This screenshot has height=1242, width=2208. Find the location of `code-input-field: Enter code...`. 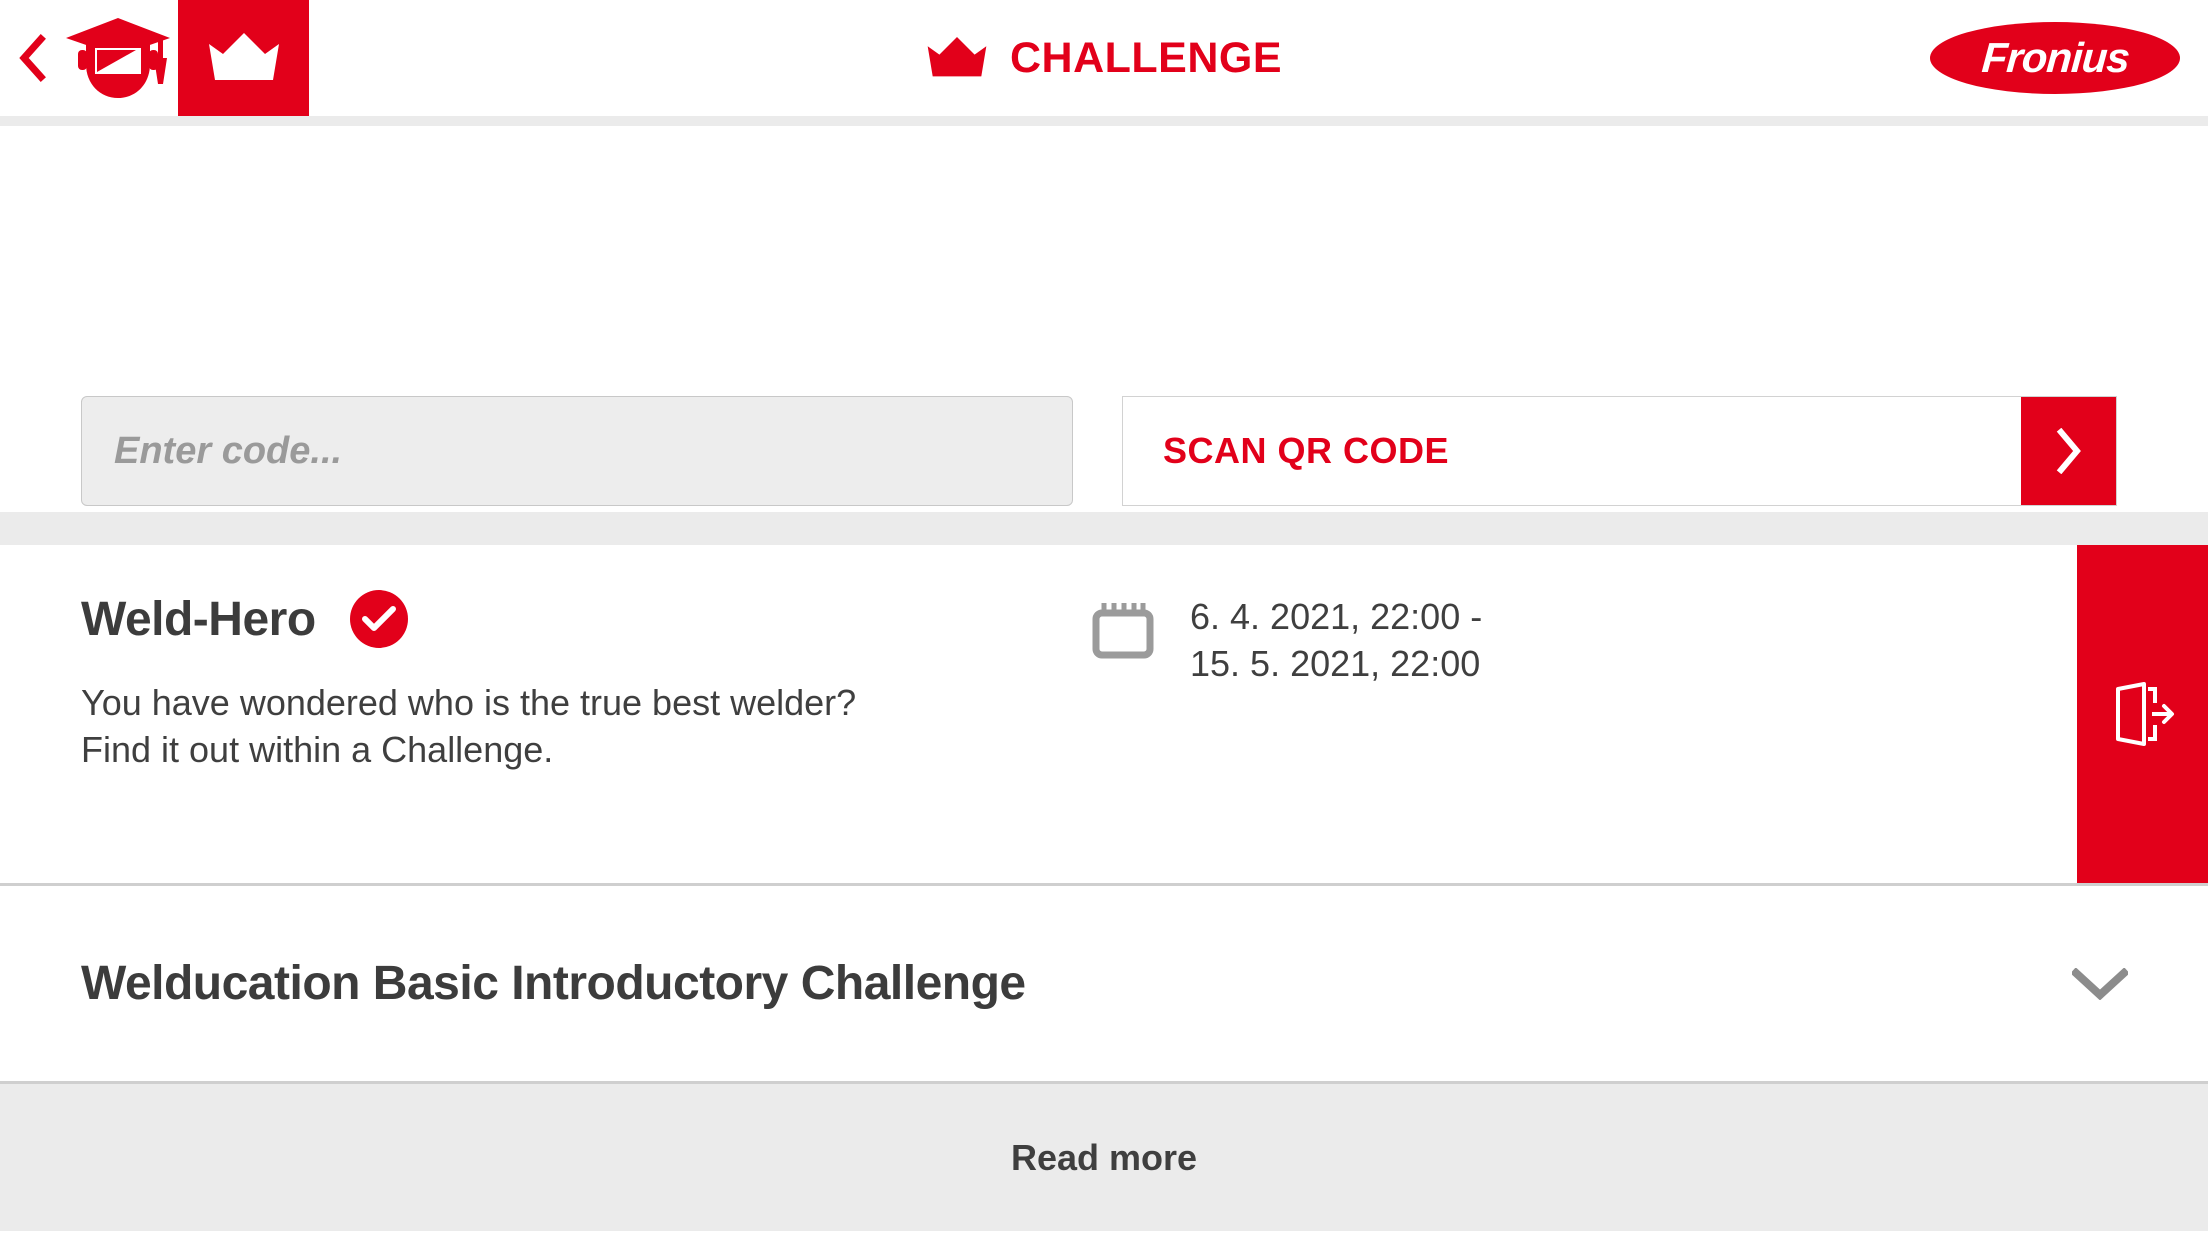

code-input-field: Enter code... is located at coordinates (577, 451).